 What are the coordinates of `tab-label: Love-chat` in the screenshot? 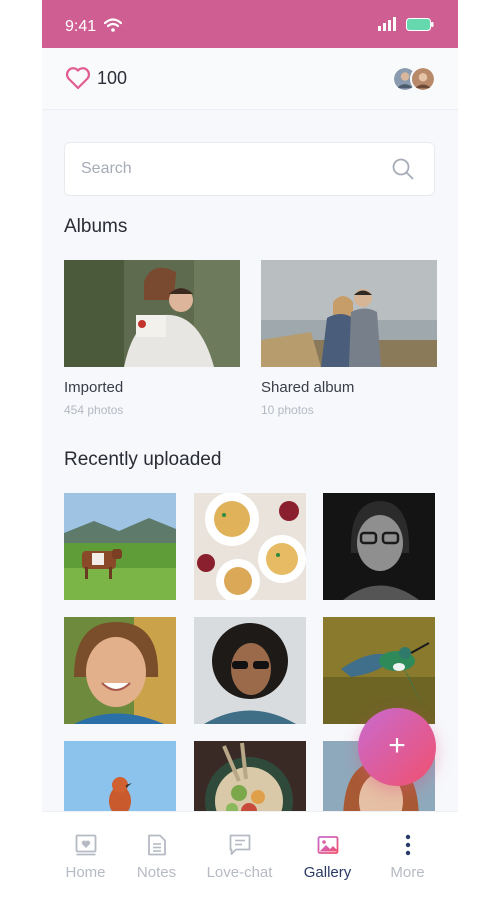 It's located at (239, 872).